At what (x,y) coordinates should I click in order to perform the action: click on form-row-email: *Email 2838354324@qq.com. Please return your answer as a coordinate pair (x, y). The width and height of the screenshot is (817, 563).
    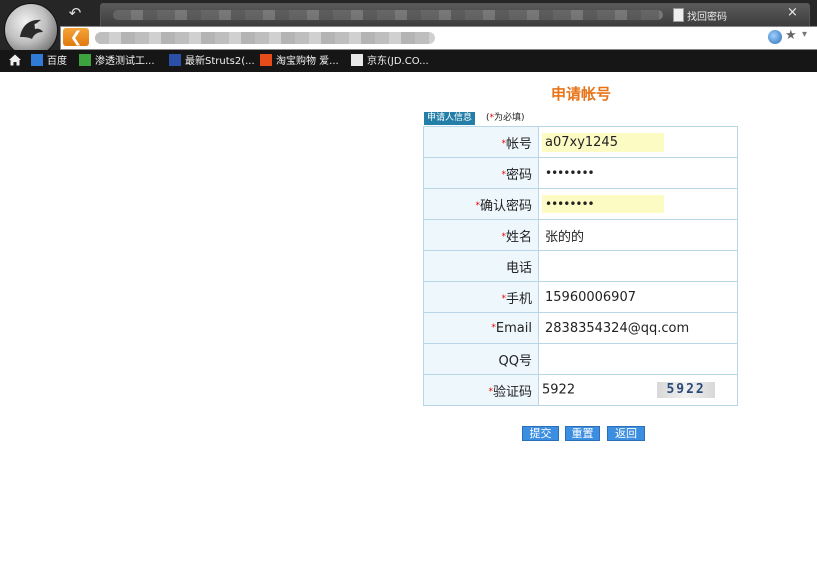
    Looking at the image, I should click on (580, 328).